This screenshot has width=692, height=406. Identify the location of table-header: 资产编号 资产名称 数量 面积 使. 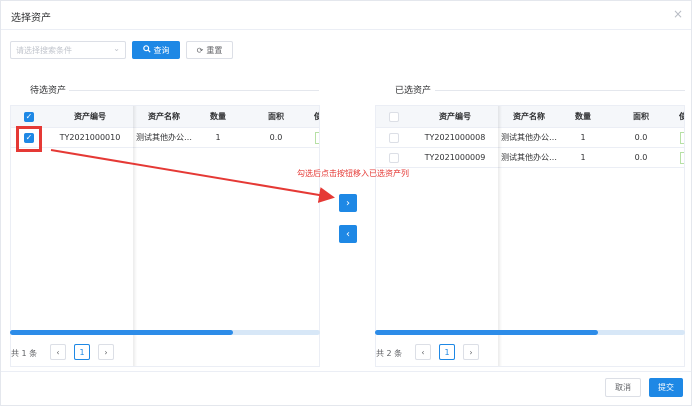
(530, 117).